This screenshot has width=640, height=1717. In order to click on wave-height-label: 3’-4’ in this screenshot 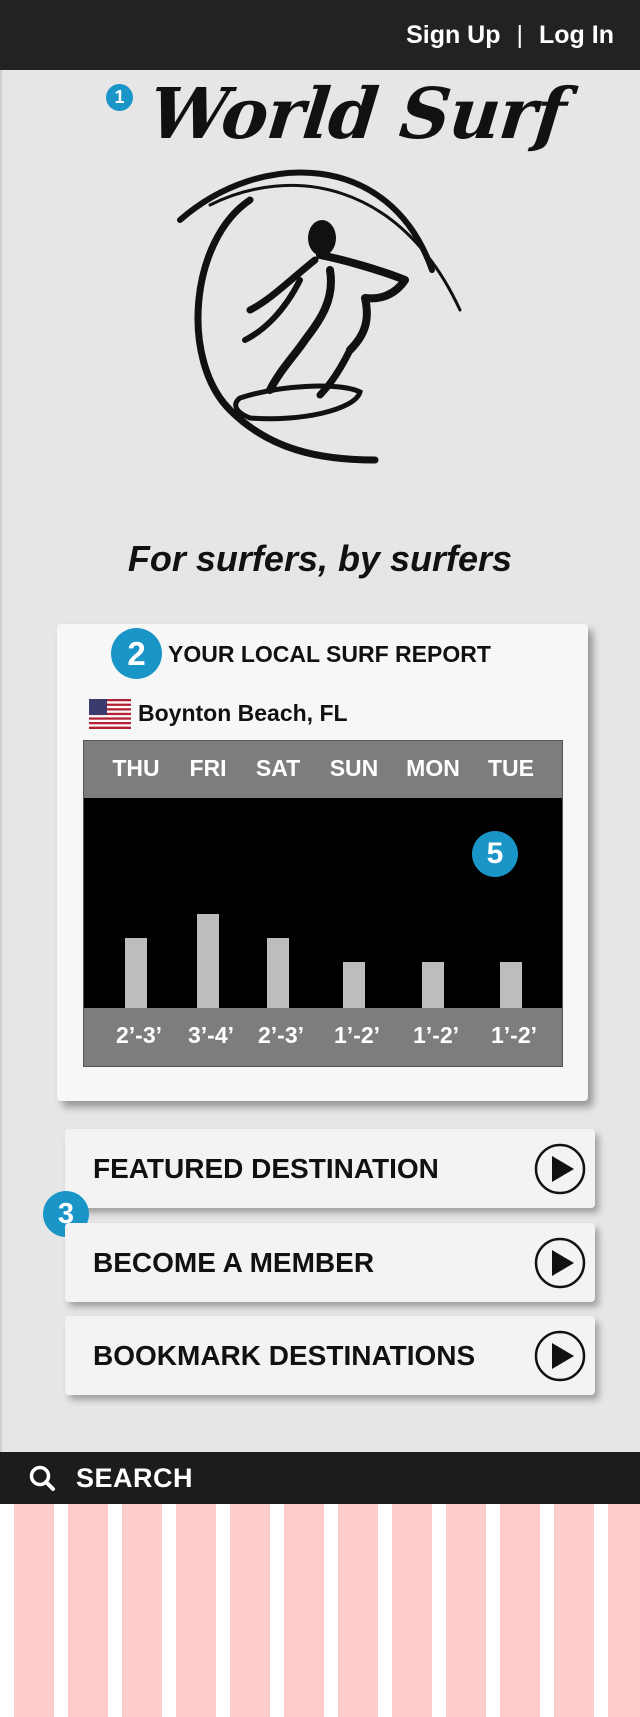, I will do `click(211, 1035)`.